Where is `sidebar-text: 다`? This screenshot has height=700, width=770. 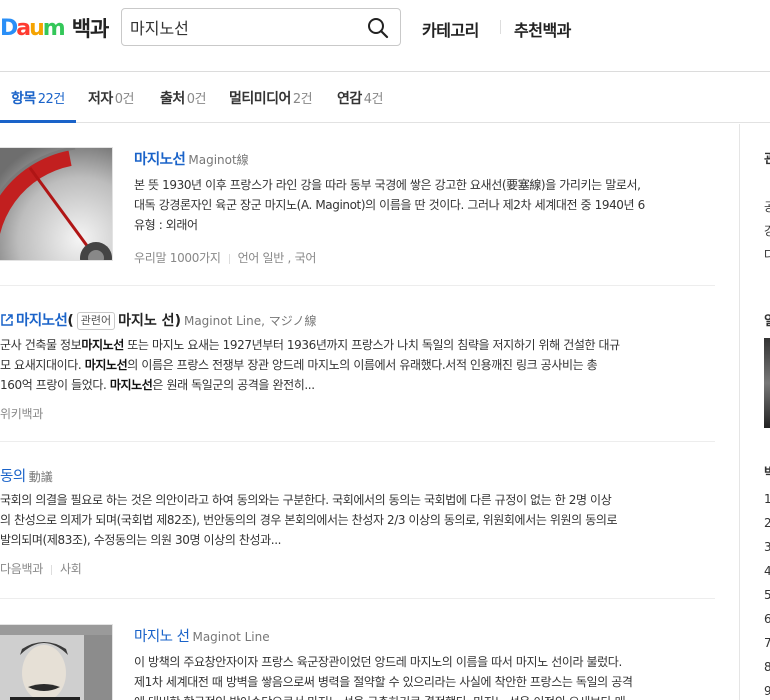 sidebar-text: 다 is located at coordinates (767, 254).